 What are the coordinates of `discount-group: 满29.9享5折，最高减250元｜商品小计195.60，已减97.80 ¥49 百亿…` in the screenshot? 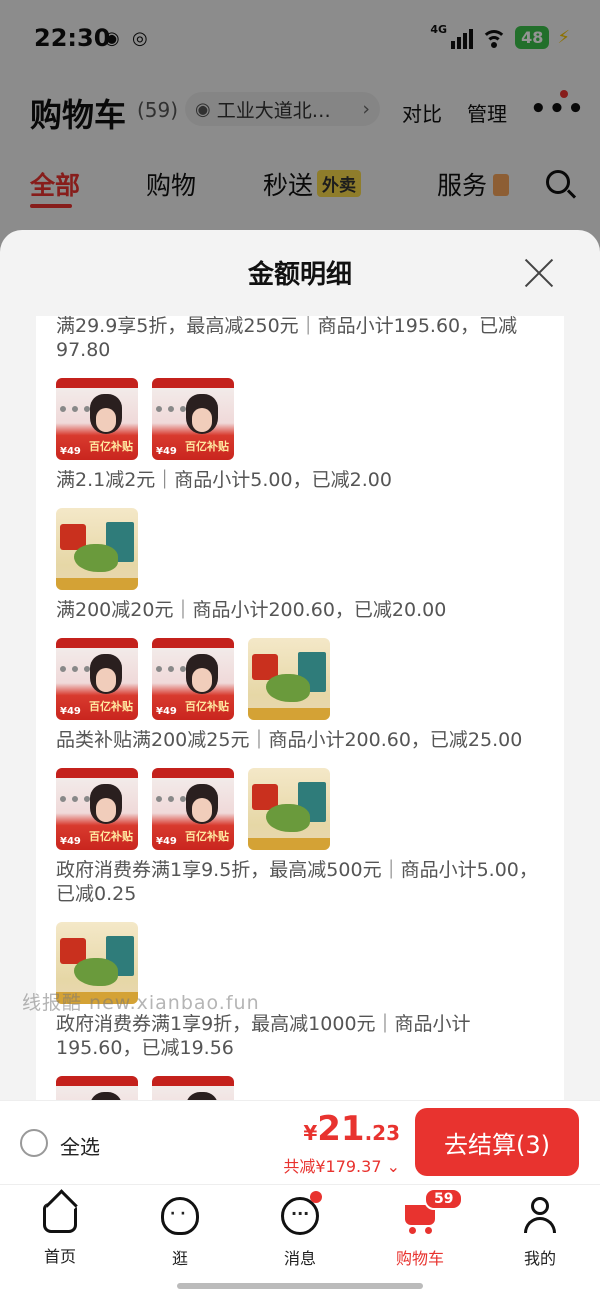 It's located at (301, 388).